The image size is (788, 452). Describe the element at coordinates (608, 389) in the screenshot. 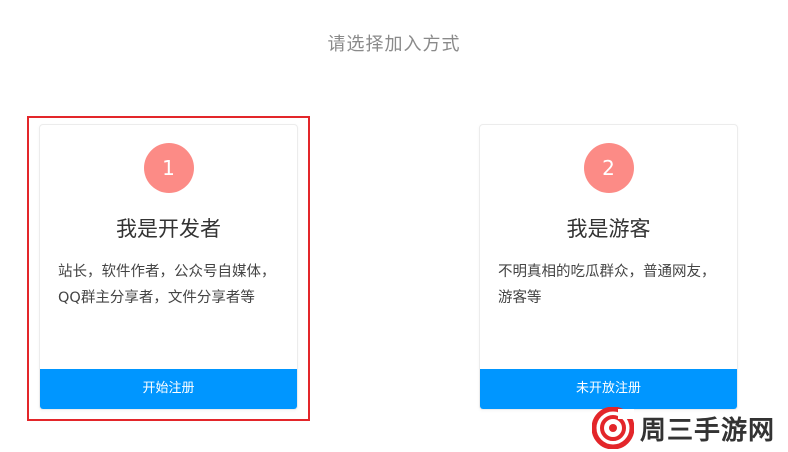

I see `not-open-register-button: 未开放注册` at that location.